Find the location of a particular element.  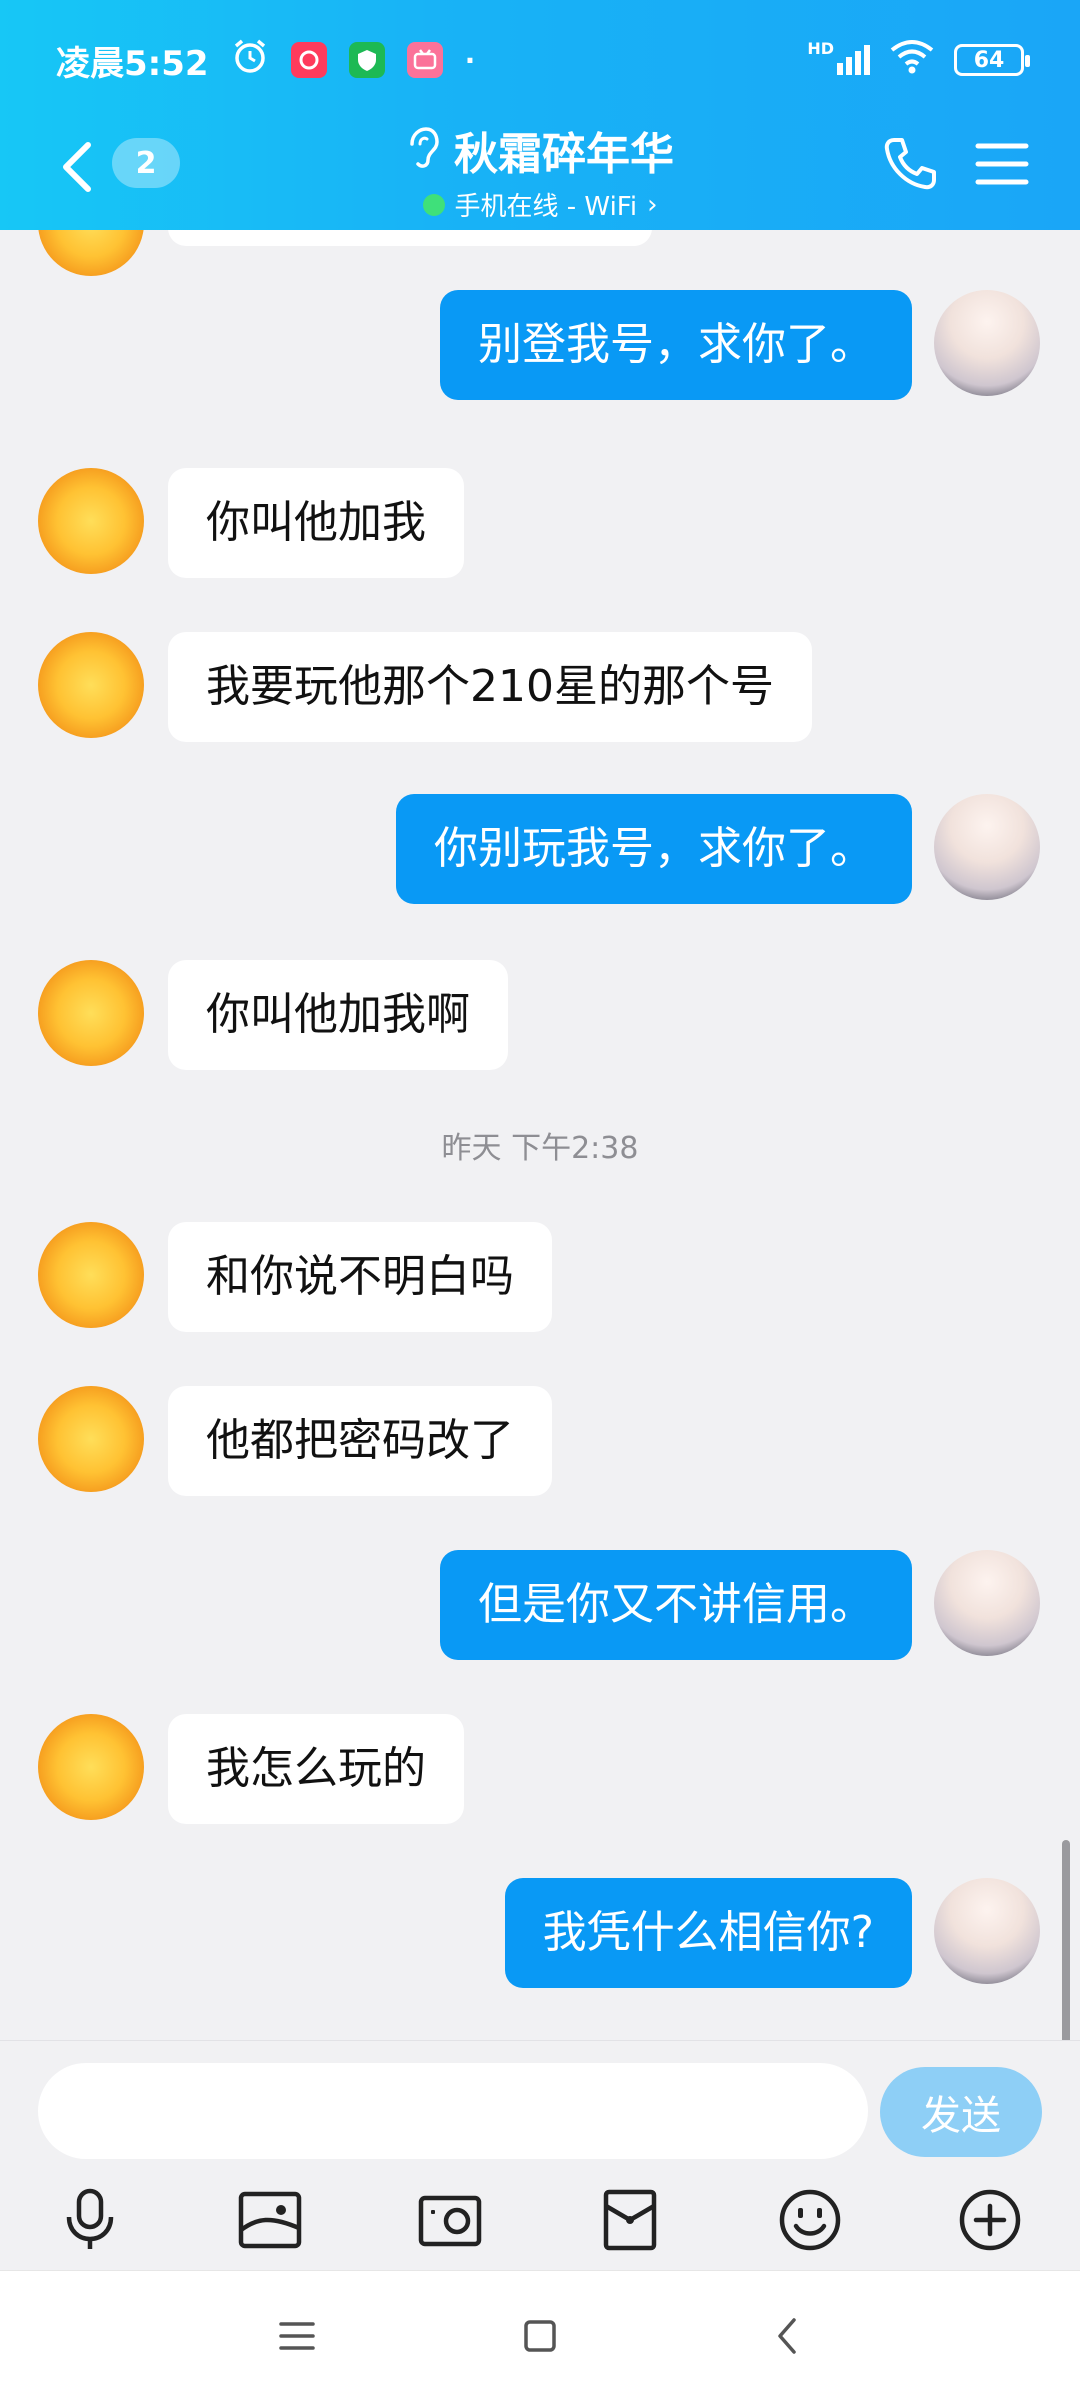

message-bubble: 但是你又不讲信用。 is located at coordinates (676, 1605).